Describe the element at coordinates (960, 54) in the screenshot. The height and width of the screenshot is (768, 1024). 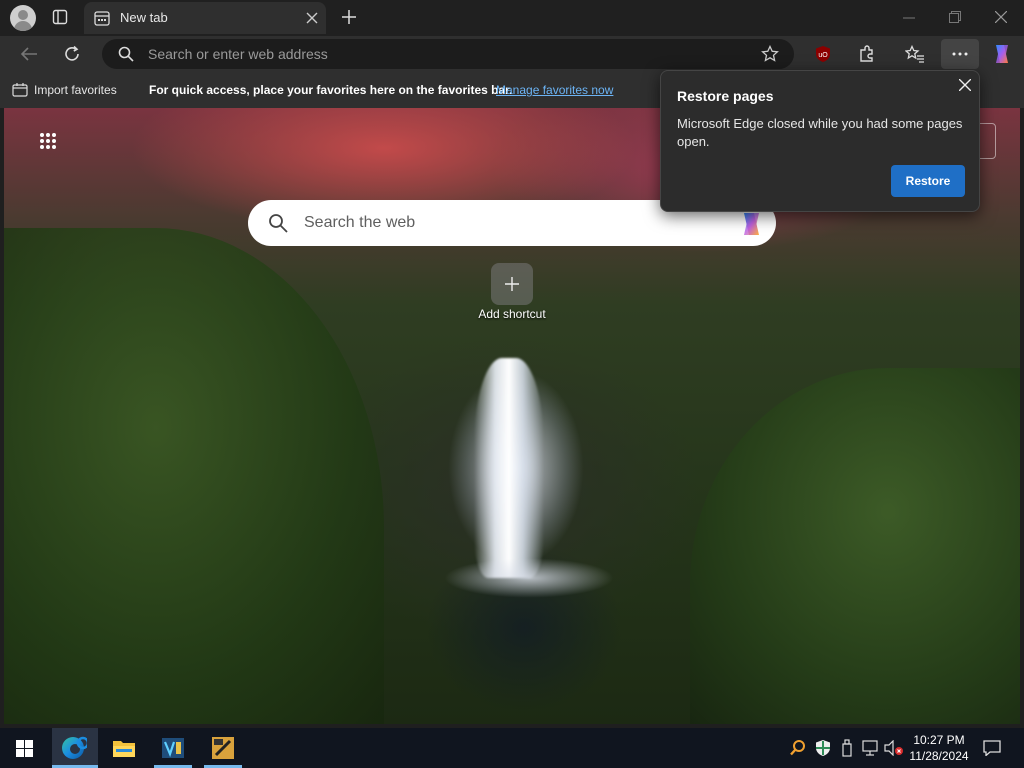
I see `more-options-icon` at that location.